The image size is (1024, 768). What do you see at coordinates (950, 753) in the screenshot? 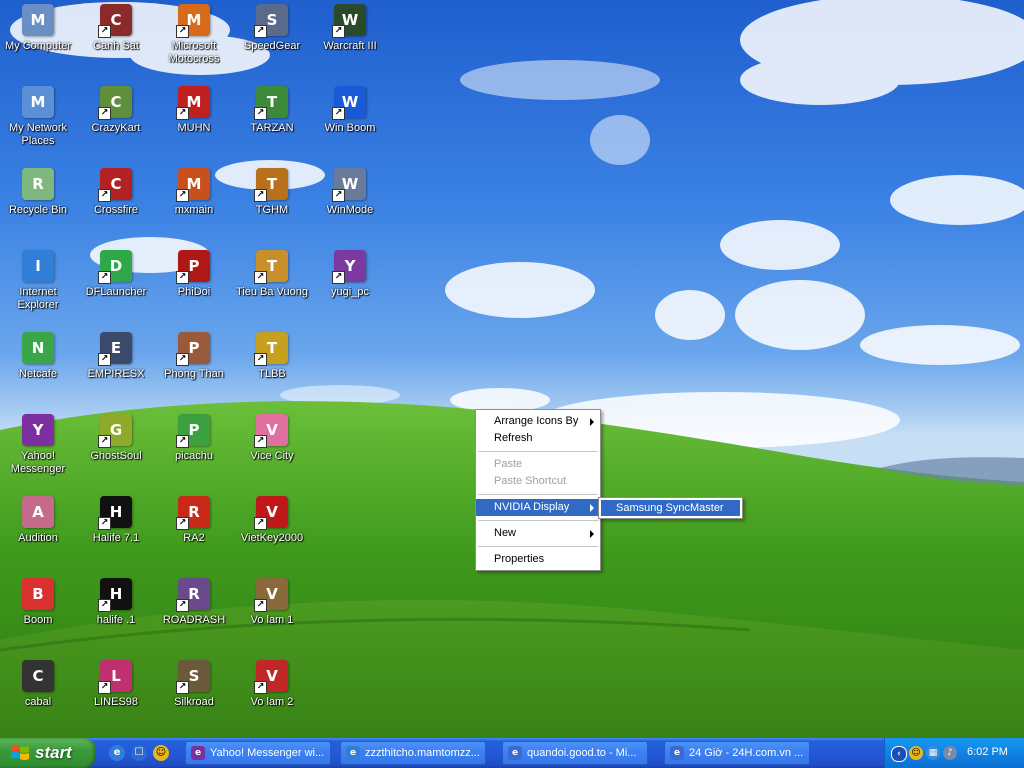
I see `tray-volume-icon: ♪` at bounding box center [950, 753].